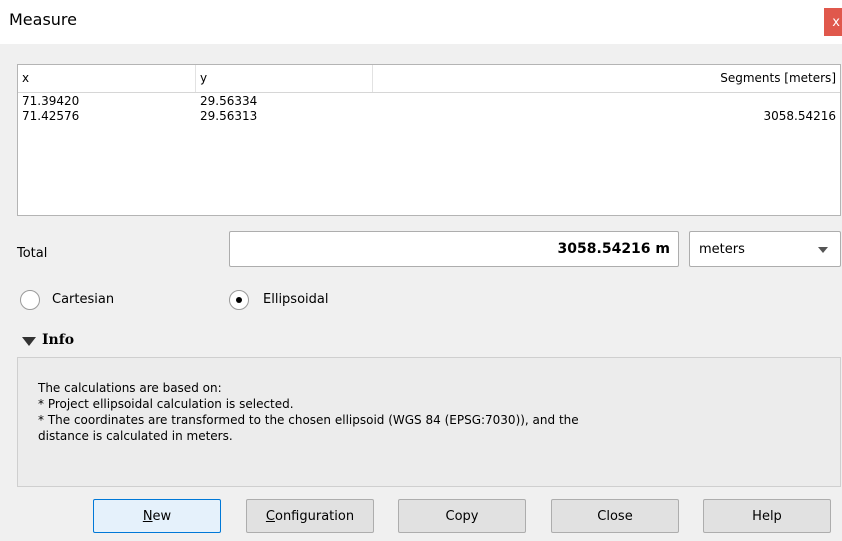 This screenshot has width=842, height=541. Describe the element at coordinates (429, 101) in the screenshot. I see `table-row: 71.39420 29.56334` at that location.